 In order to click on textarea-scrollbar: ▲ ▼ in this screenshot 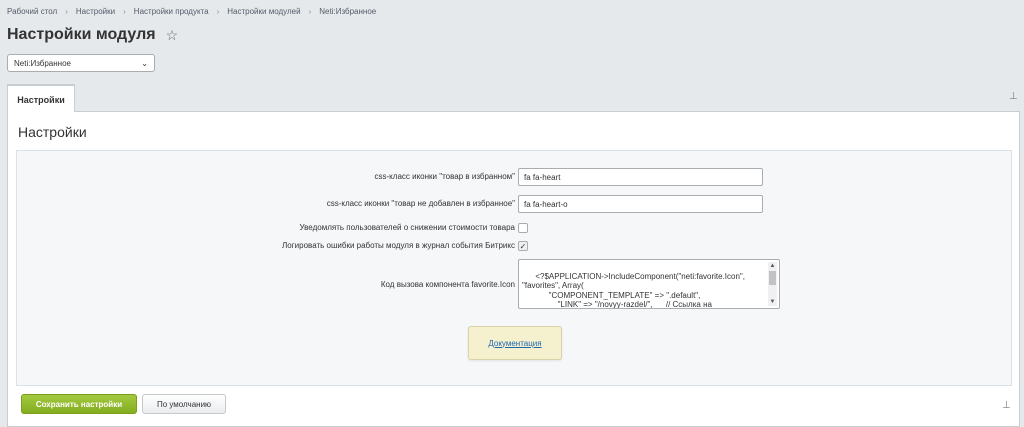, I will do `click(772, 284)`.